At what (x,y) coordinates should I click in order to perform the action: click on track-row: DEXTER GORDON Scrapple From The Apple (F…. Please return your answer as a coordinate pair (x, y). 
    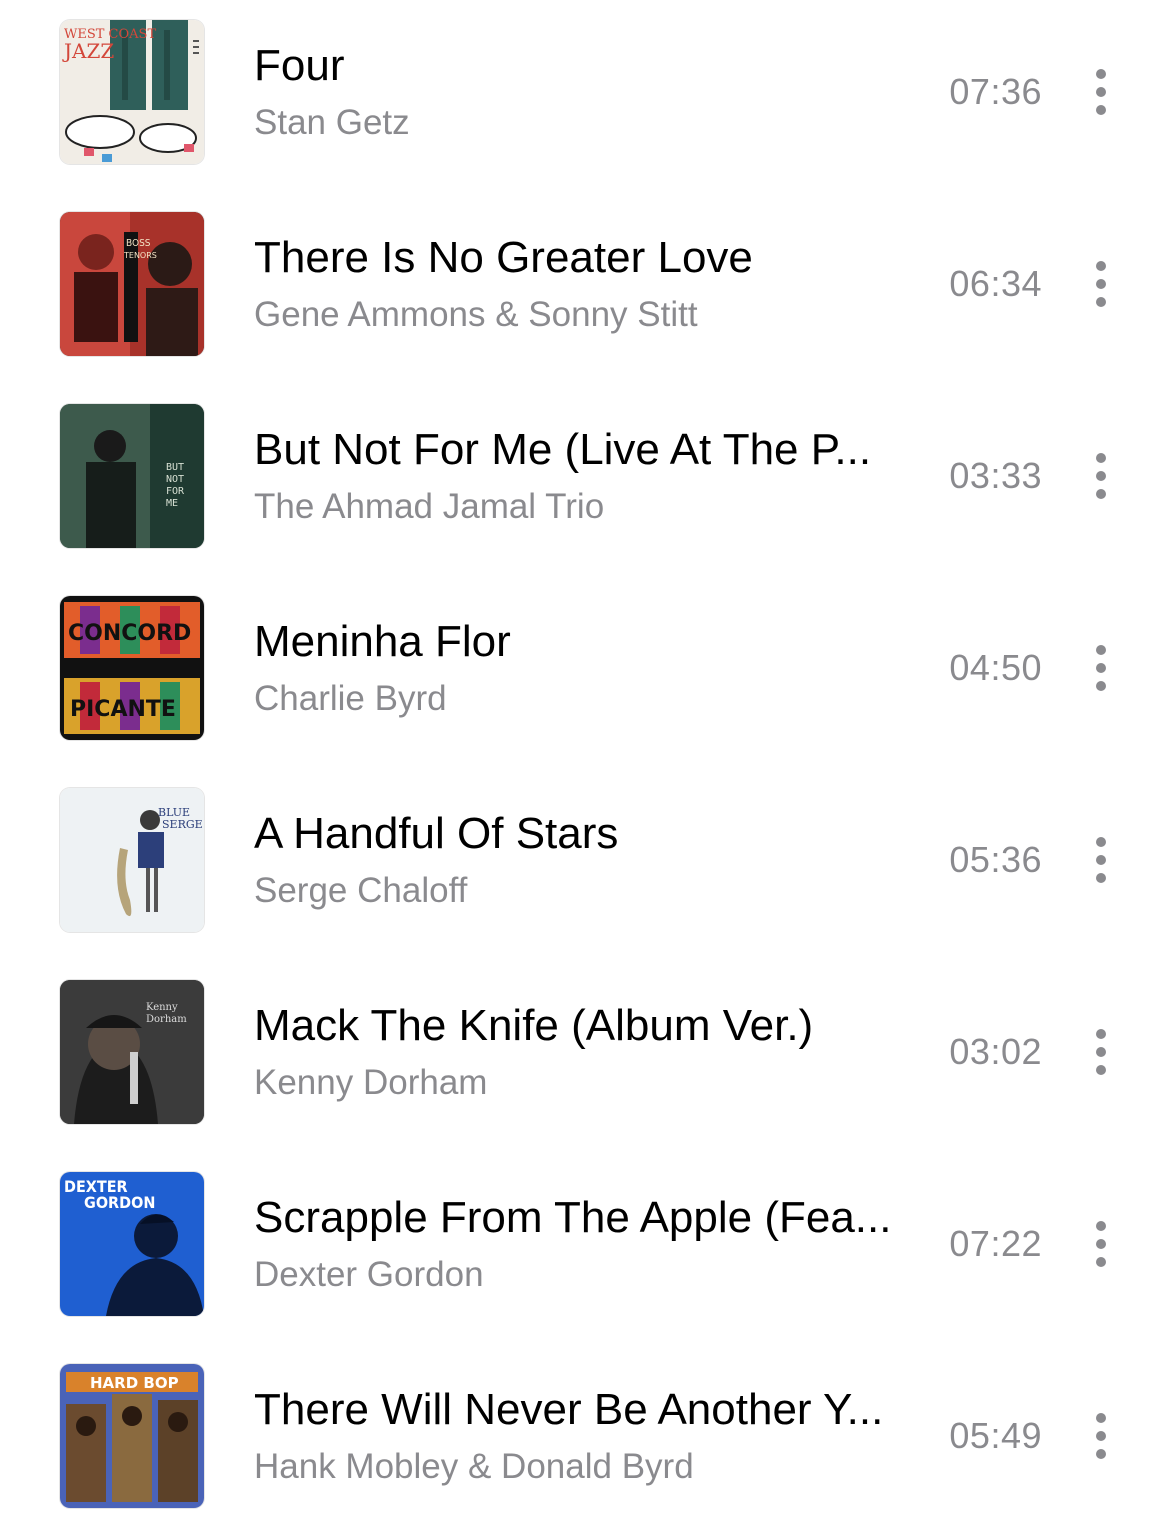
    Looking at the image, I should click on (585, 1248).